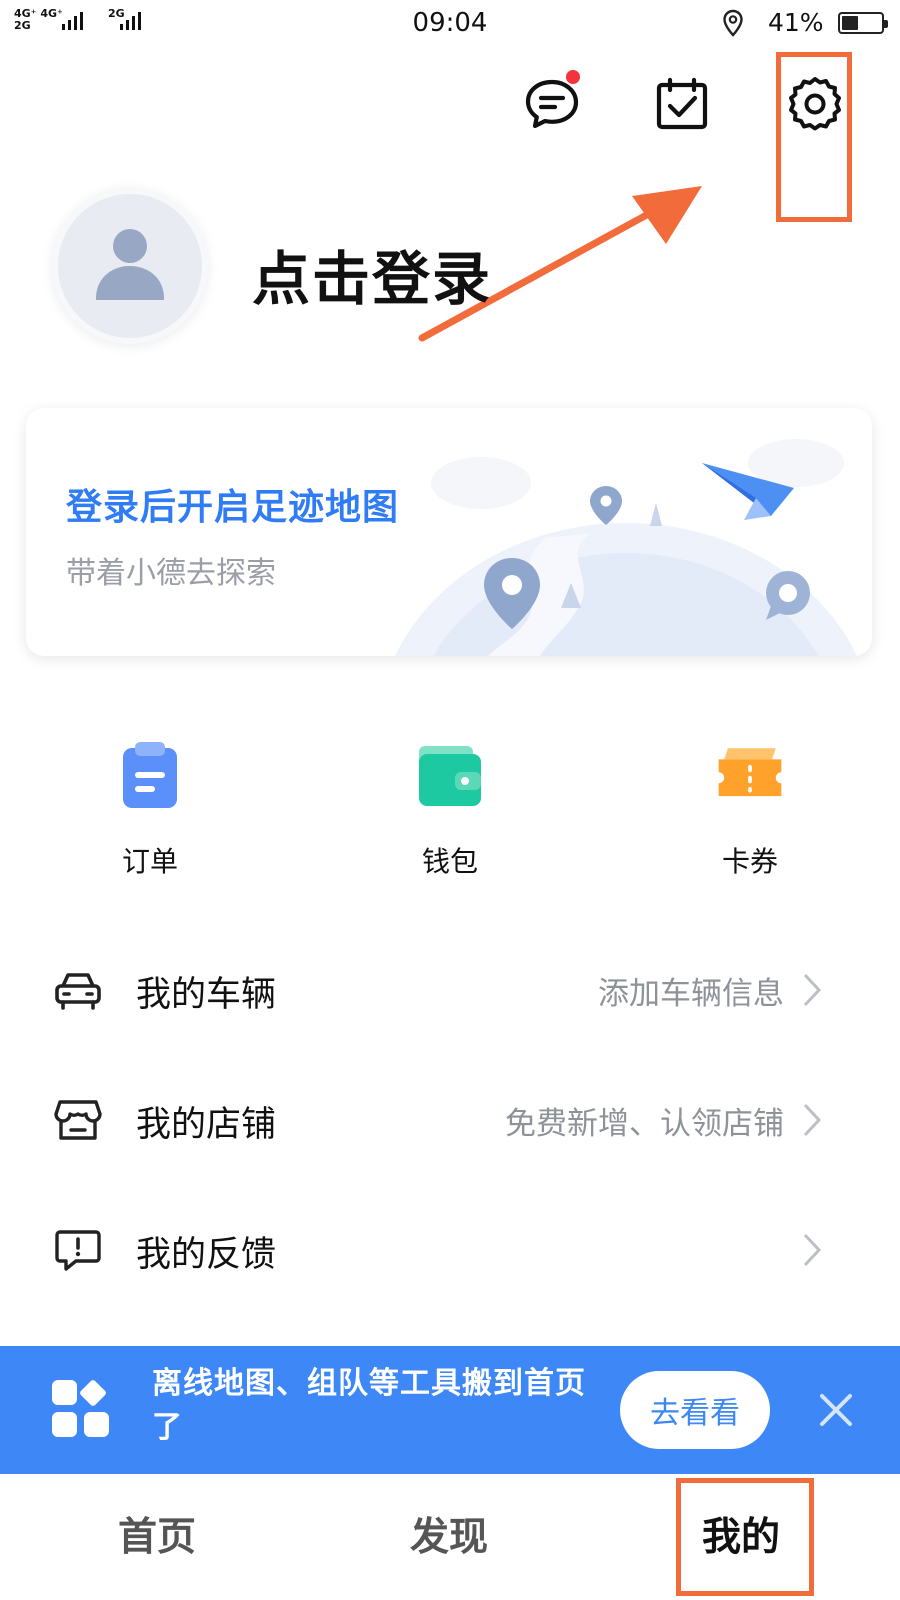 This screenshot has width=900, height=1600. Describe the element at coordinates (450, 810) in the screenshot. I see `wallet-button: 钱包` at that location.